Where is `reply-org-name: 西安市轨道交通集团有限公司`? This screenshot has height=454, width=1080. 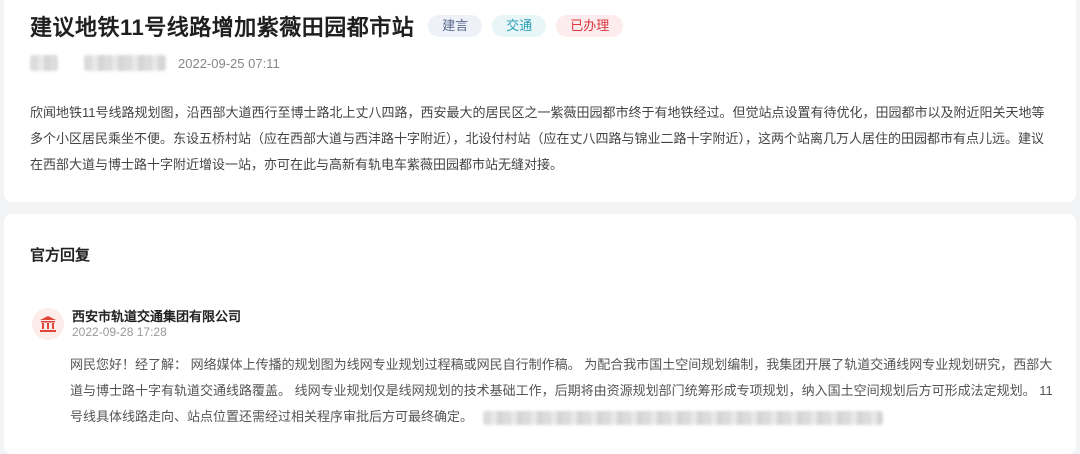 reply-org-name: 西安市轨道交通集团有限公司 is located at coordinates (157, 316).